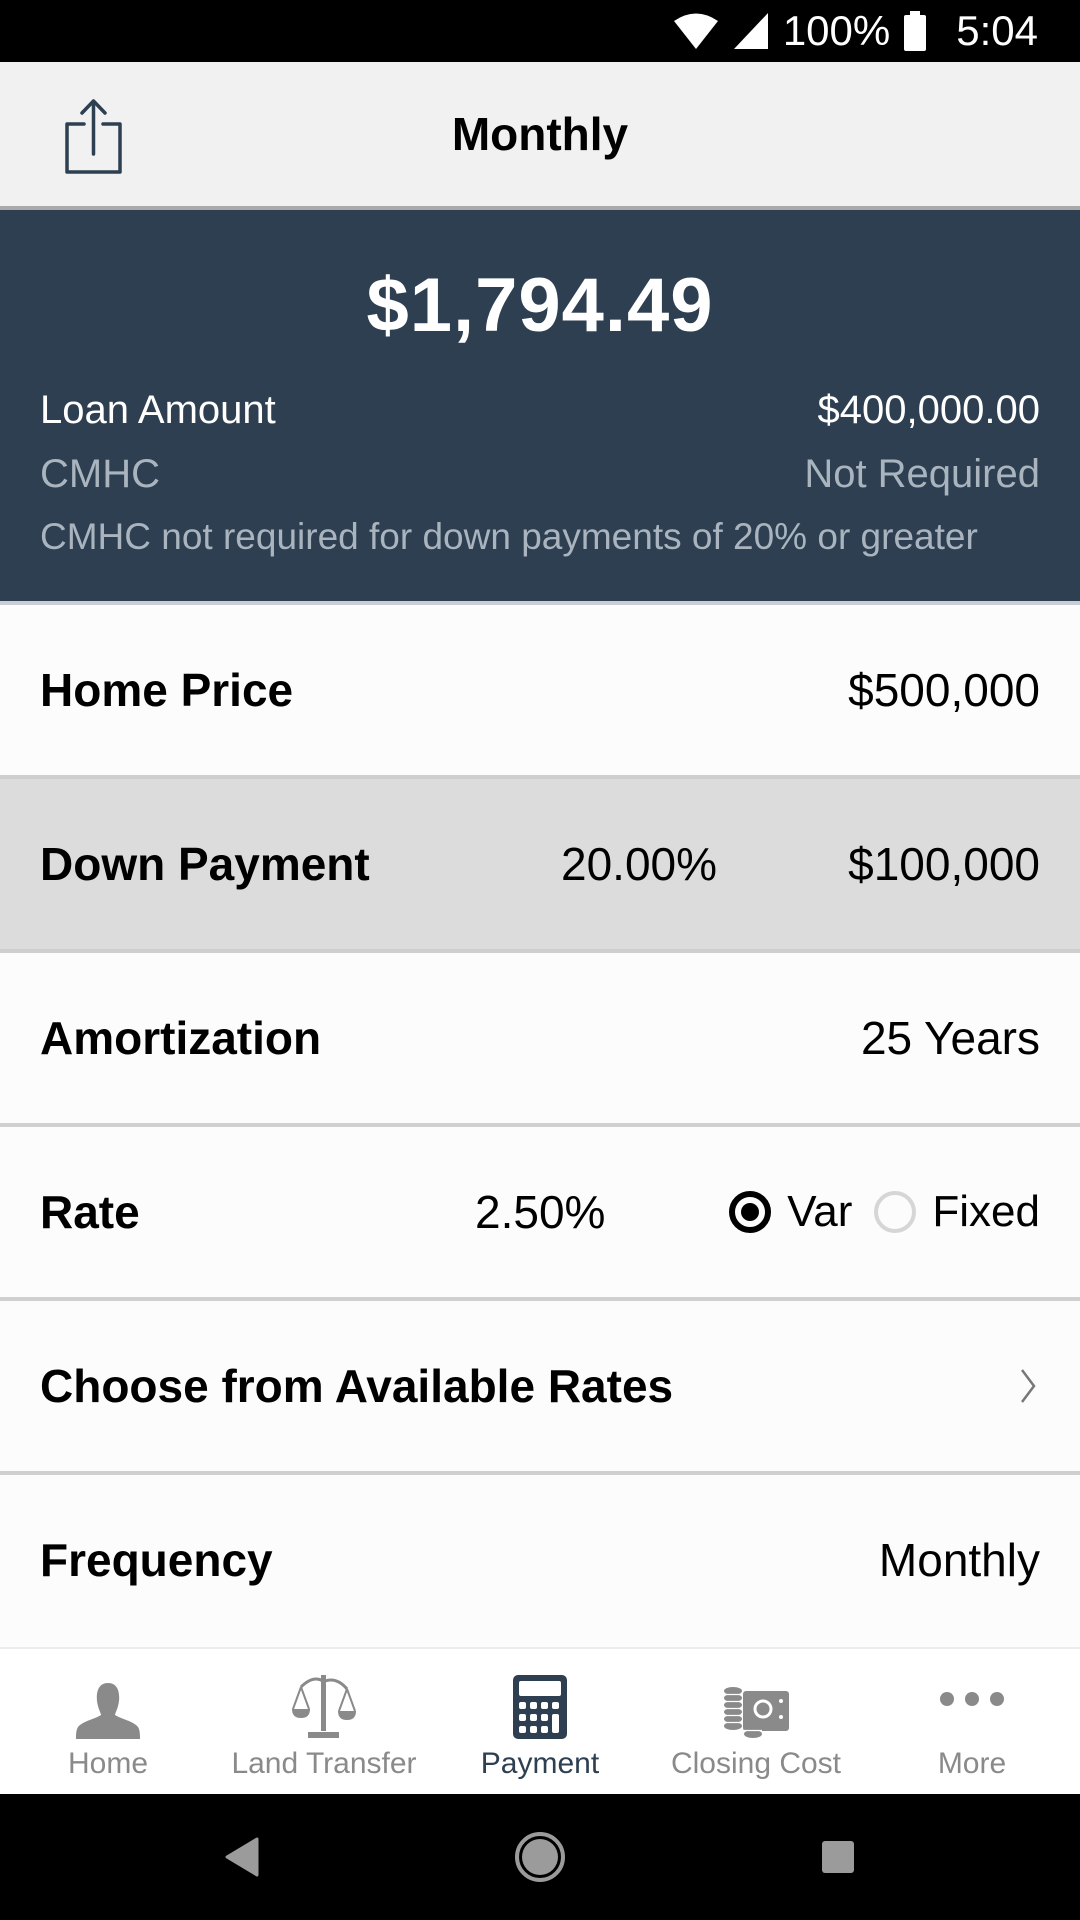 This screenshot has width=1080, height=1920. I want to click on status-bar: 100% 5:04, so click(540, 31).